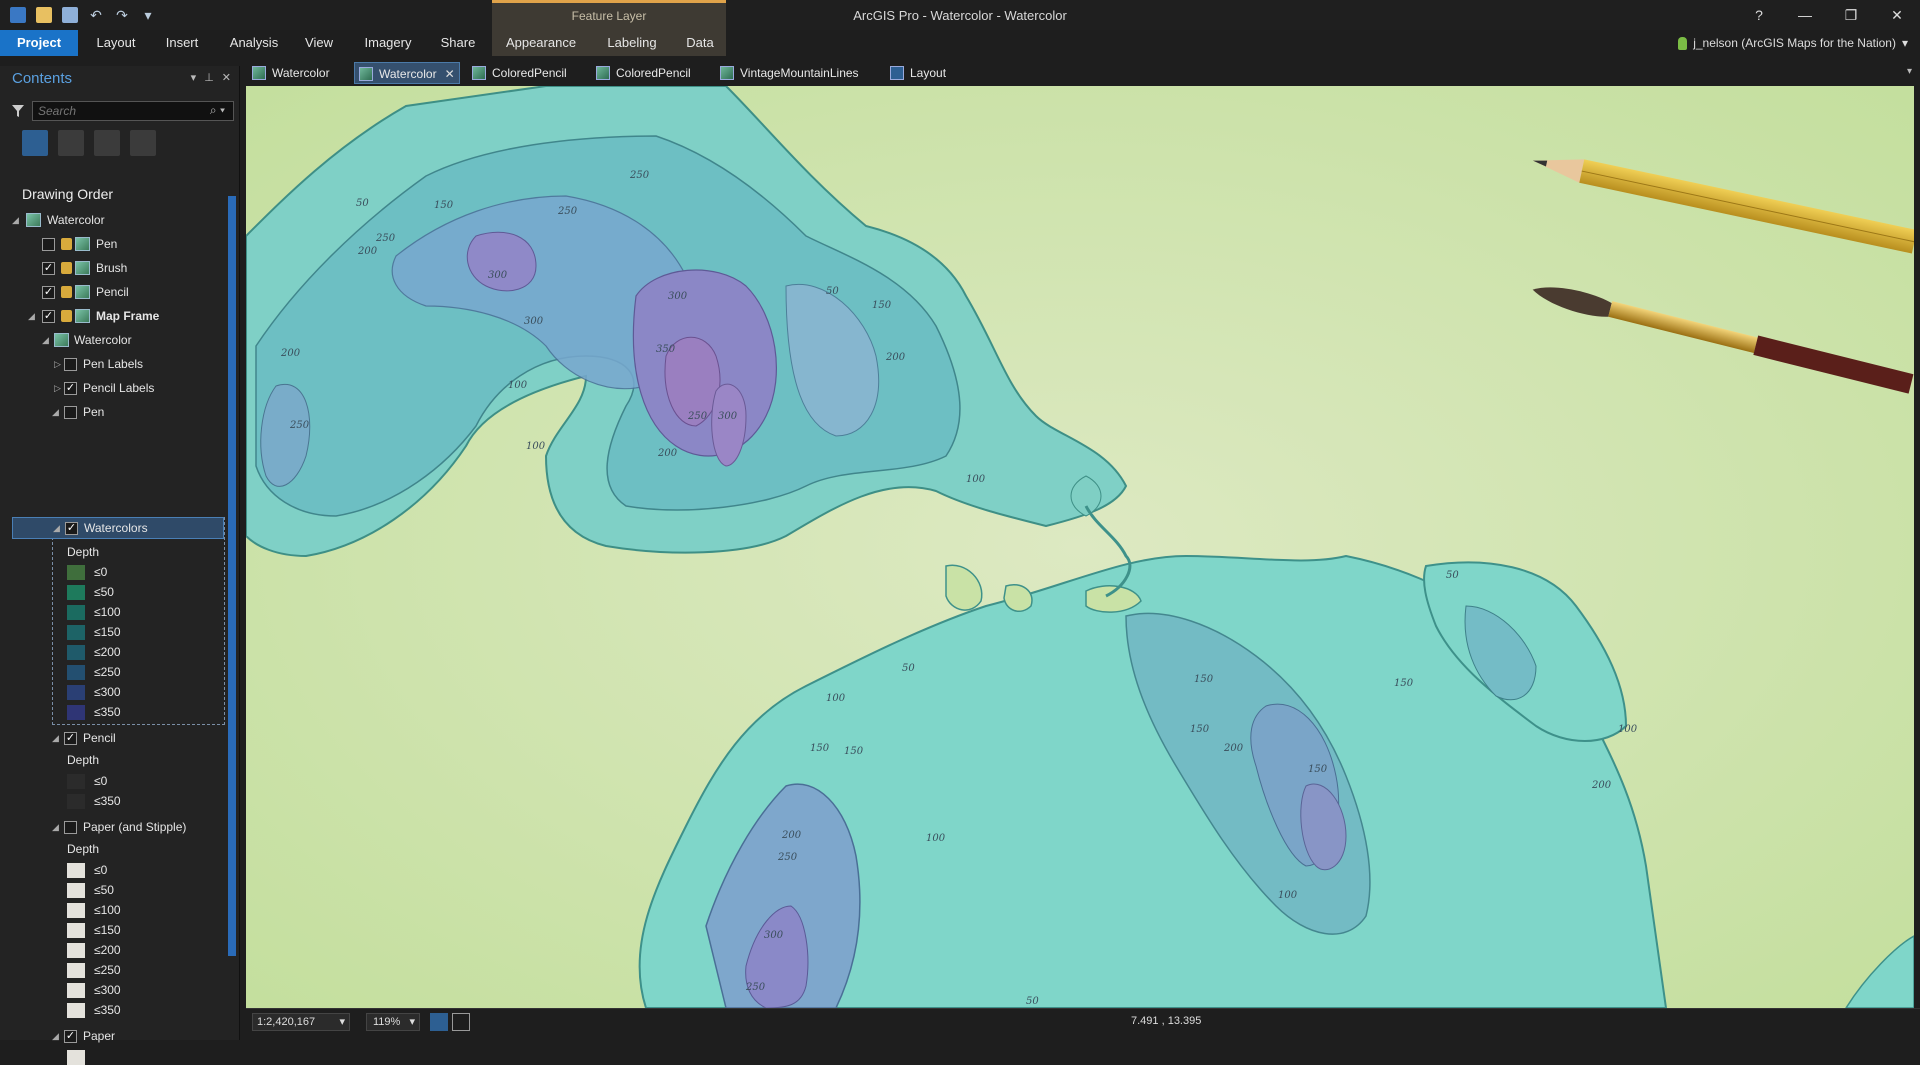  Describe the element at coordinates (1601, 785) in the screenshot. I see `depth-label: 200` at that location.